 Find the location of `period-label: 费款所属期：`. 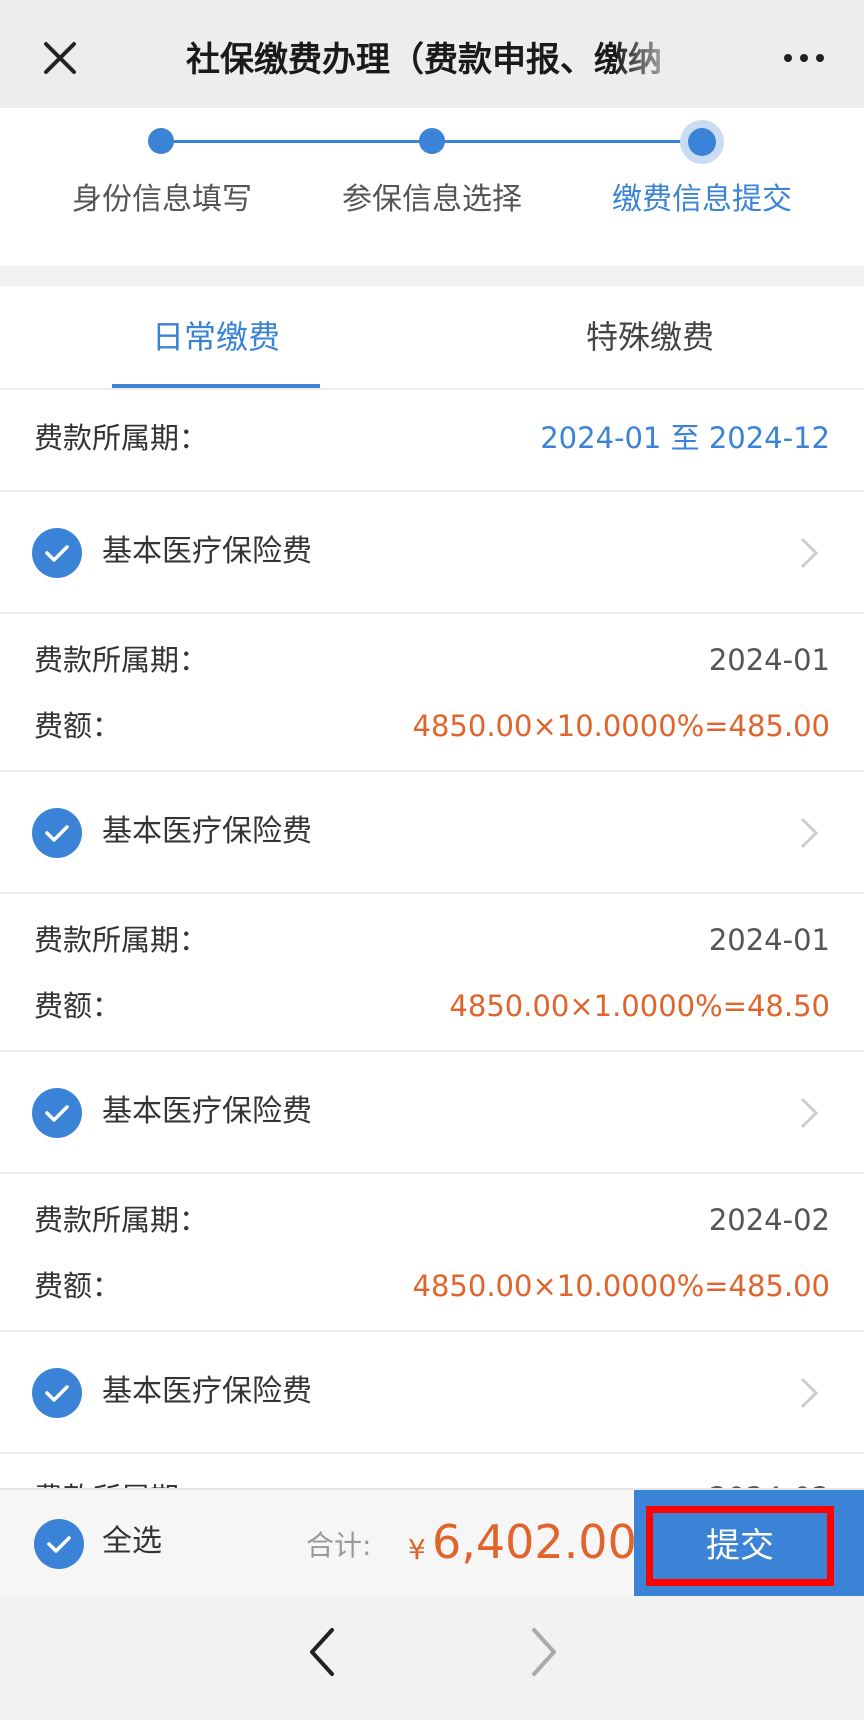

period-label: 费款所属期： is located at coordinates (121, 438).